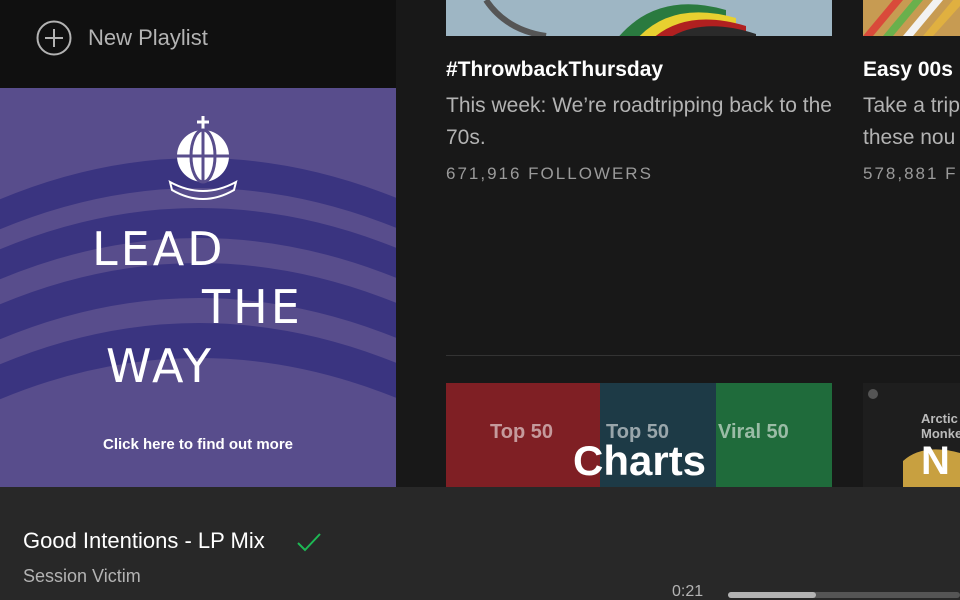  Describe the element at coordinates (908, 70) in the screenshot. I see `card-title-easy00s: Easy 00s` at that location.